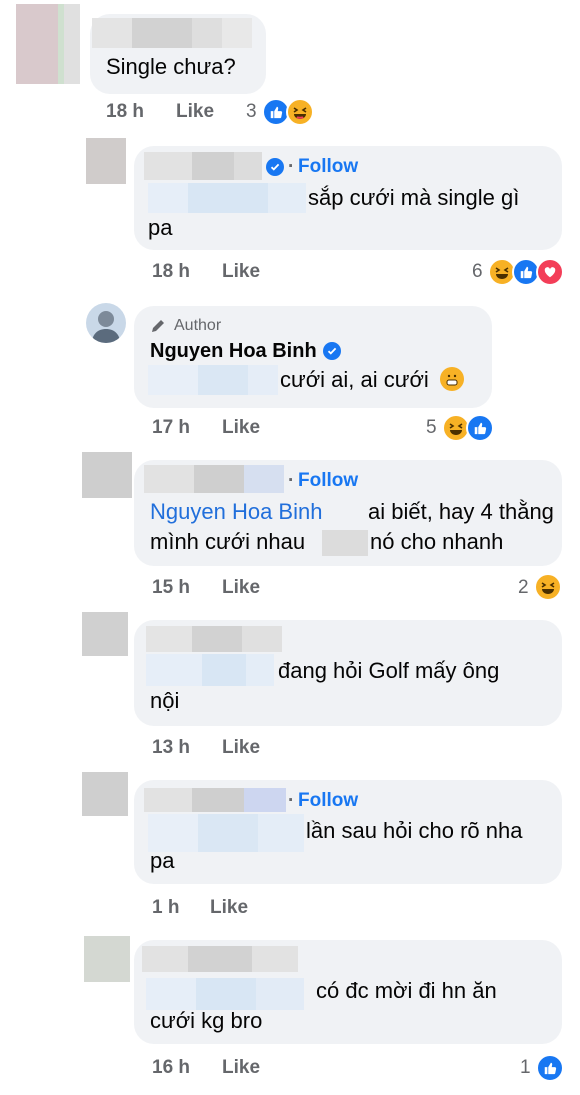 The width and height of the screenshot is (580, 1095). What do you see at coordinates (171, 1068) in the screenshot?
I see `comment-time: 16 h` at bounding box center [171, 1068].